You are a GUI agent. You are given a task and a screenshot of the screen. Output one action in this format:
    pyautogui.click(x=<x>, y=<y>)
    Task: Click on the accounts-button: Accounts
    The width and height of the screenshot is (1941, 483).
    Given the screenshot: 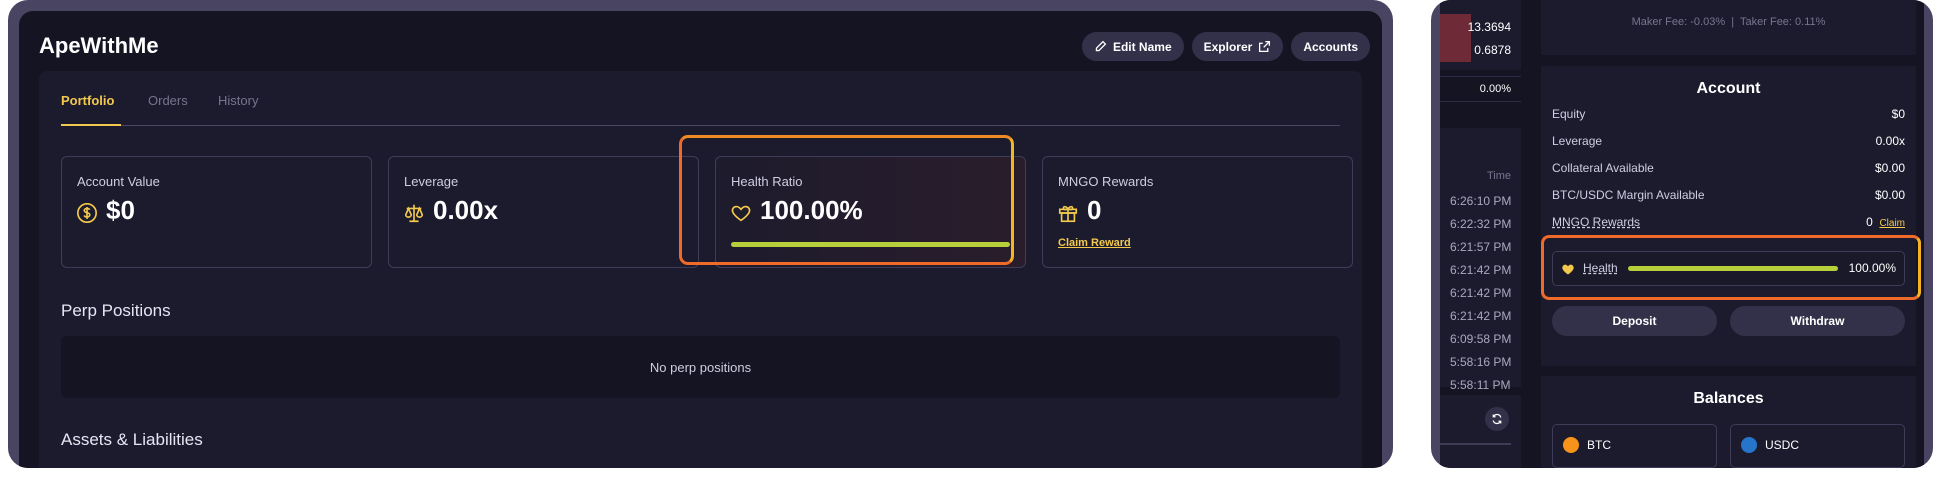 What is the action you would take?
    pyautogui.click(x=1330, y=46)
    